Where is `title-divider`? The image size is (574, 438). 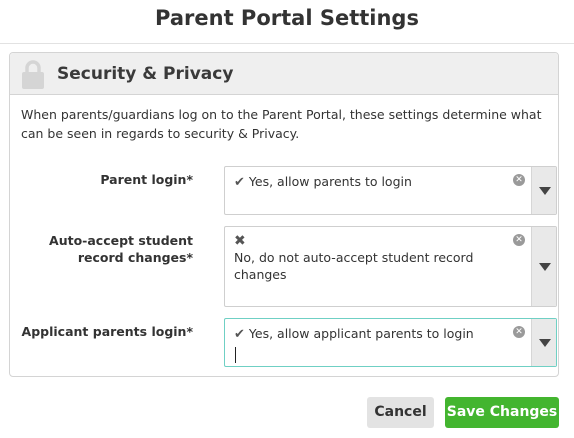 title-divider is located at coordinates (287, 43).